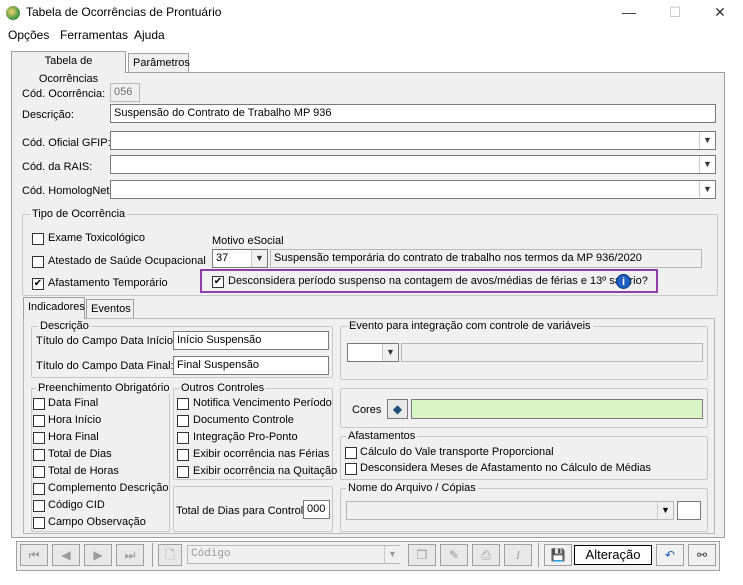 The image size is (743, 585). Describe the element at coordinates (670, 555) in the screenshot. I see `undo-icon: ↶` at that location.